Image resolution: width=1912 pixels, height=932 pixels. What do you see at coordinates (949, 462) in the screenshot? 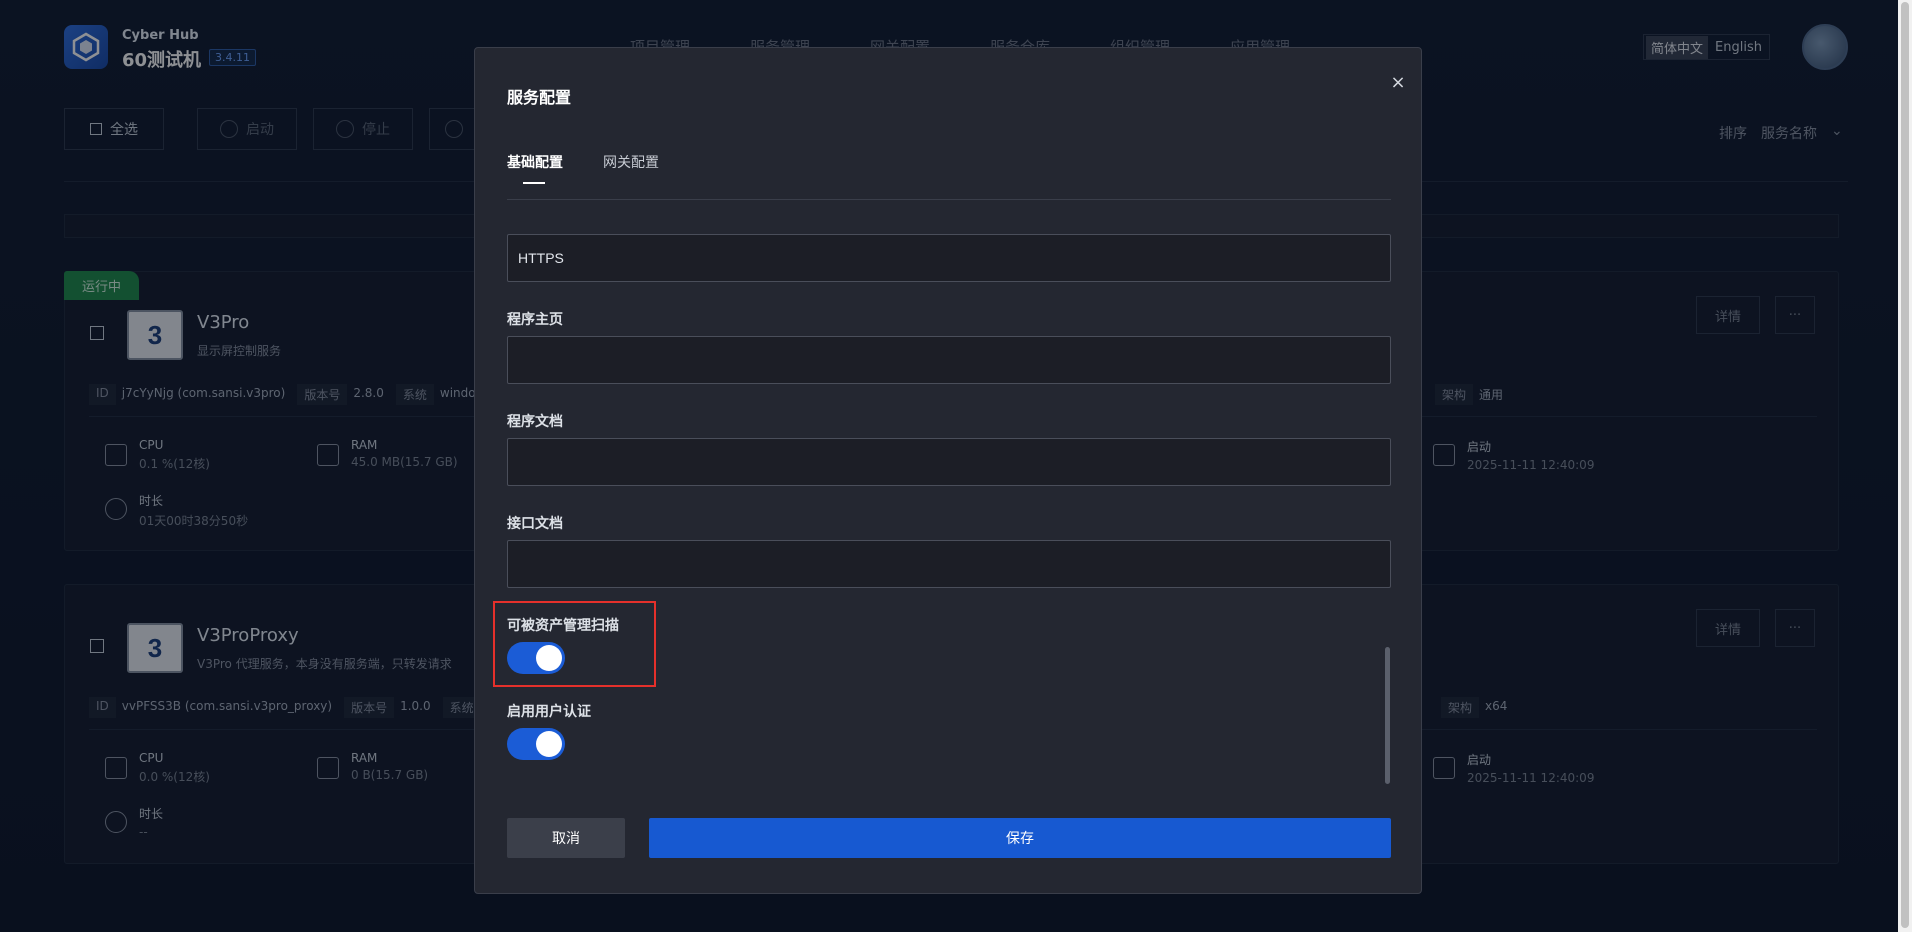
I see `docs-input` at bounding box center [949, 462].